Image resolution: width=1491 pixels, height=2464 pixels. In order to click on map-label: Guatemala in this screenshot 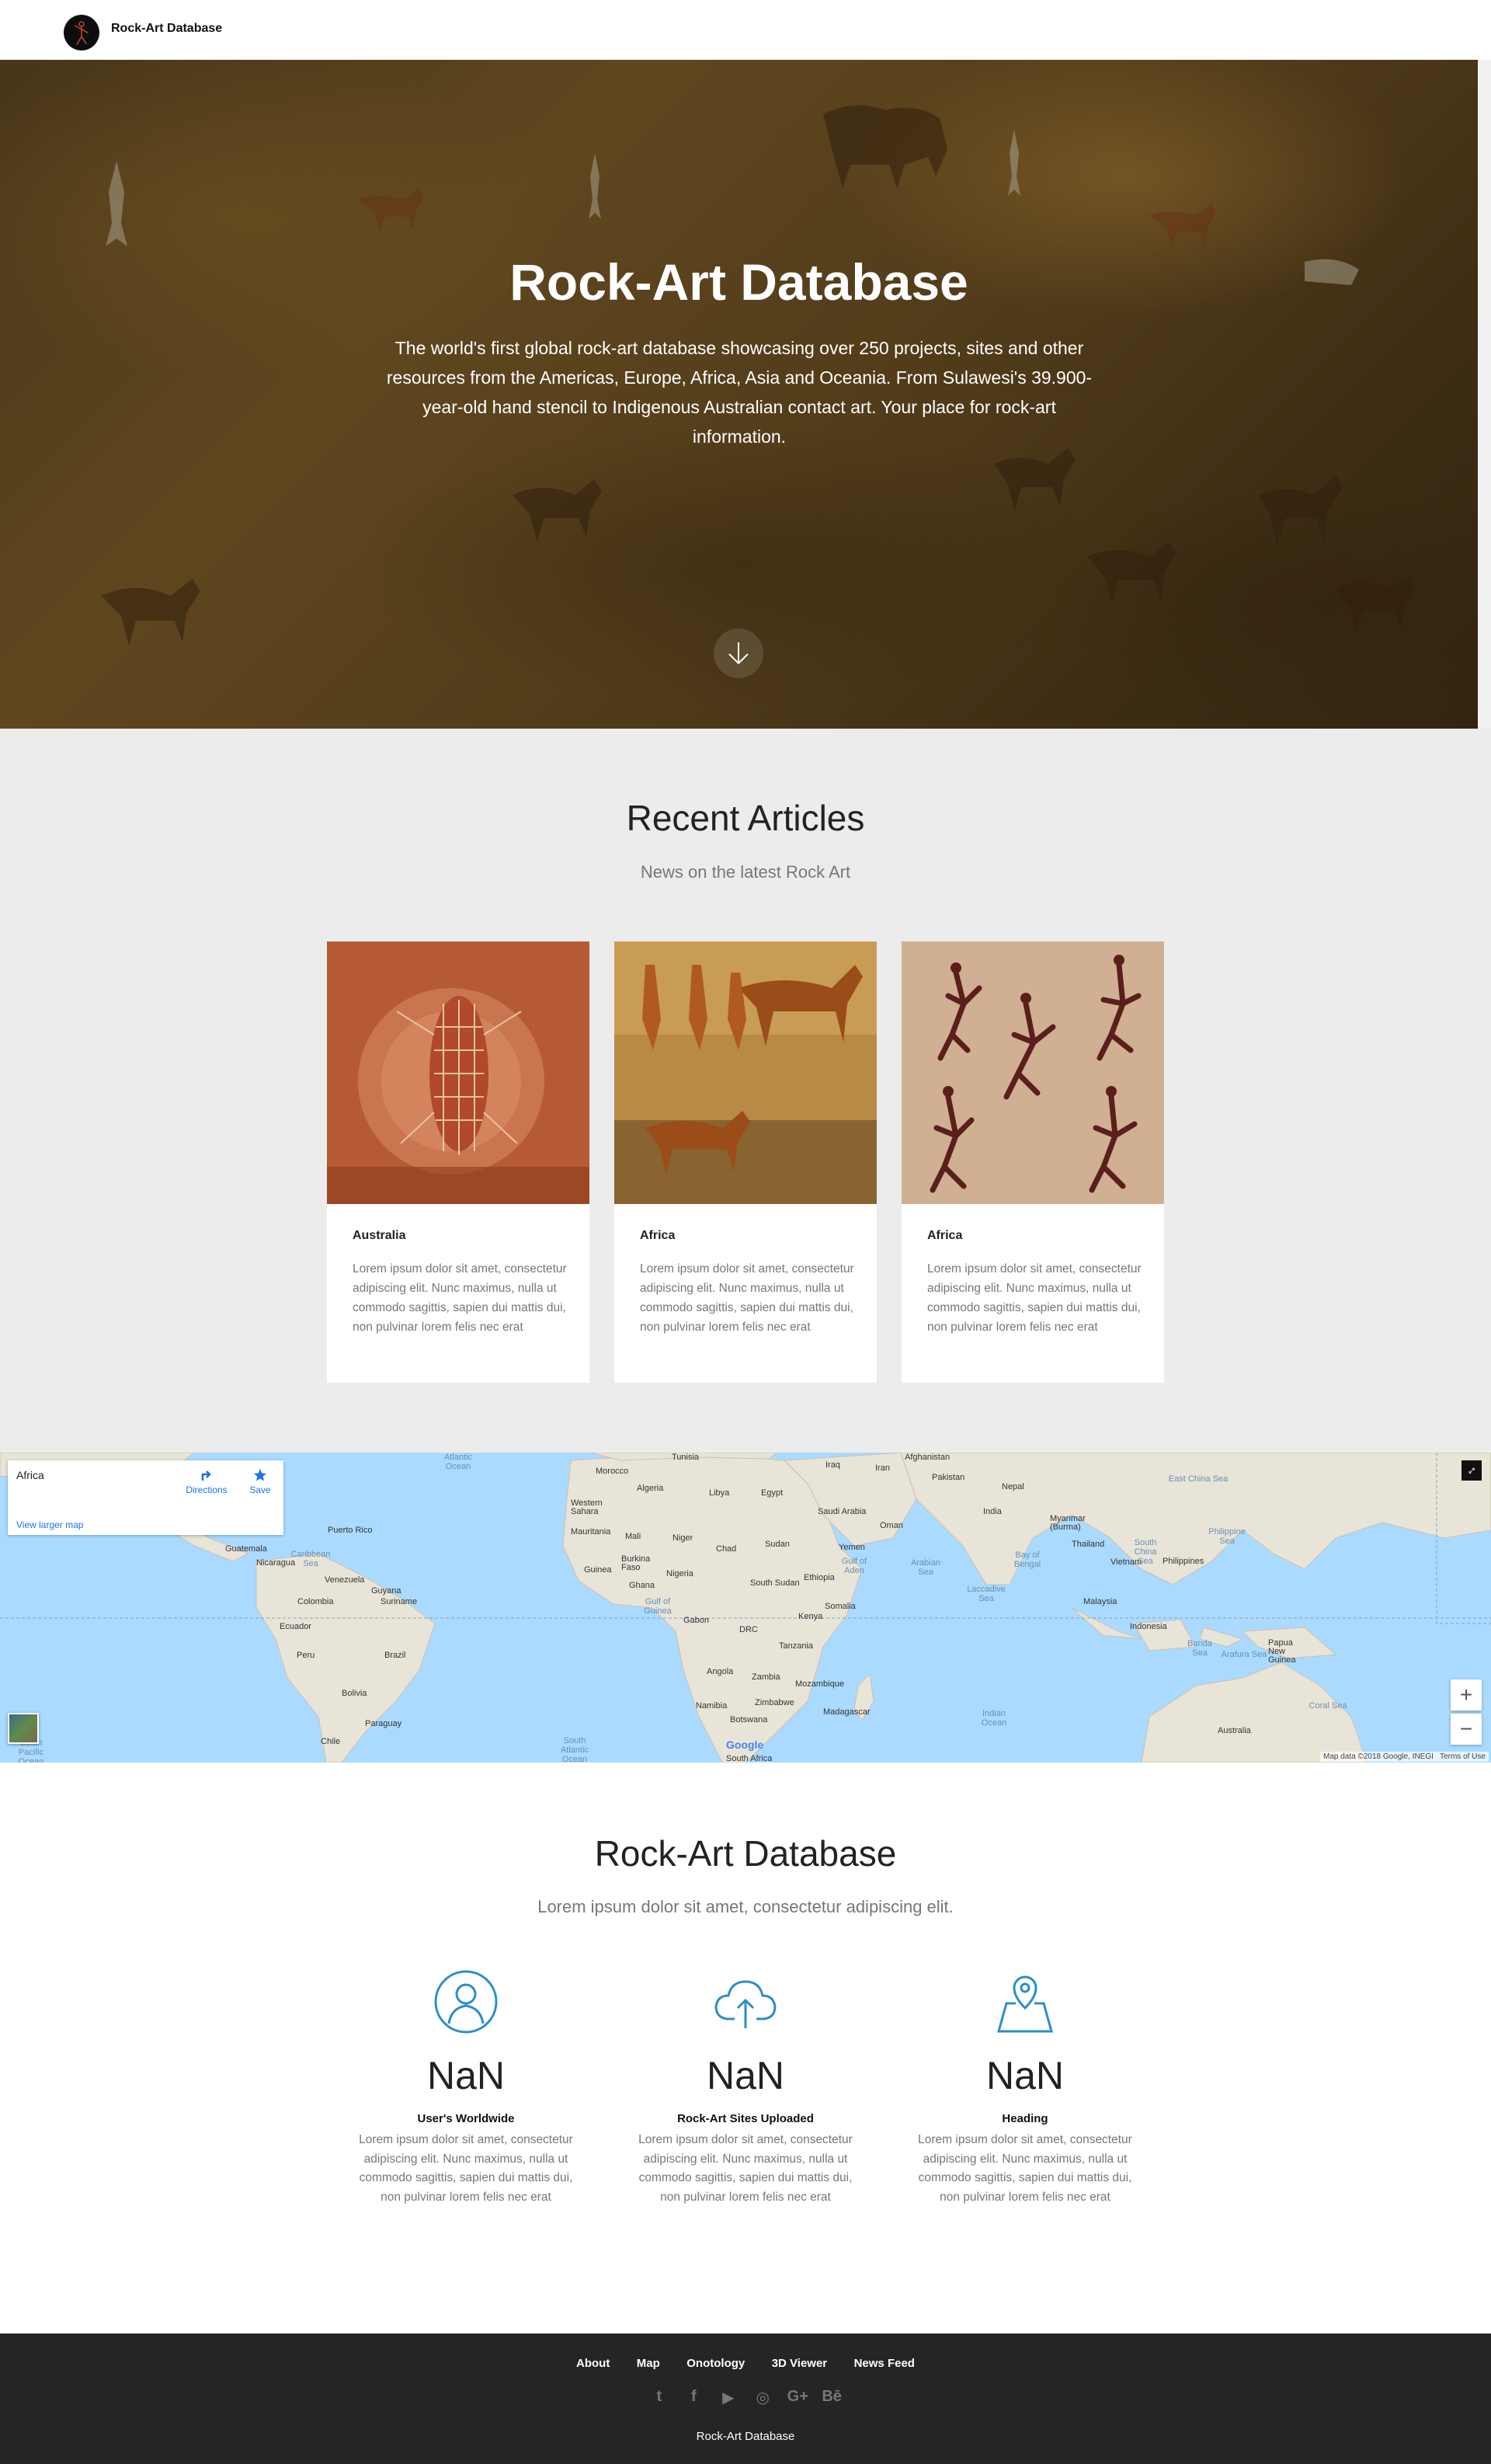, I will do `click(246, 1549)`.